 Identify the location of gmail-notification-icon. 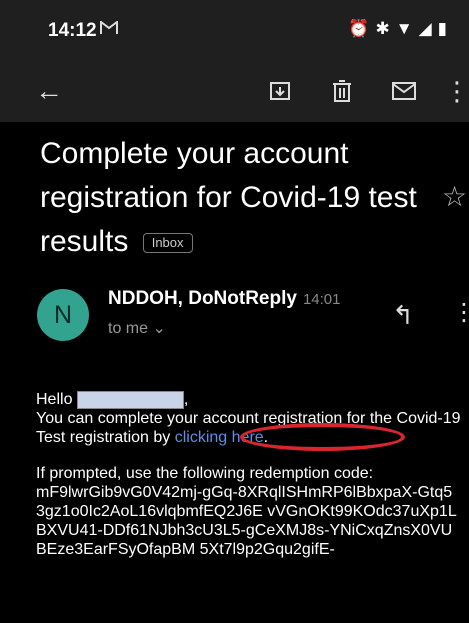
(109, 30).